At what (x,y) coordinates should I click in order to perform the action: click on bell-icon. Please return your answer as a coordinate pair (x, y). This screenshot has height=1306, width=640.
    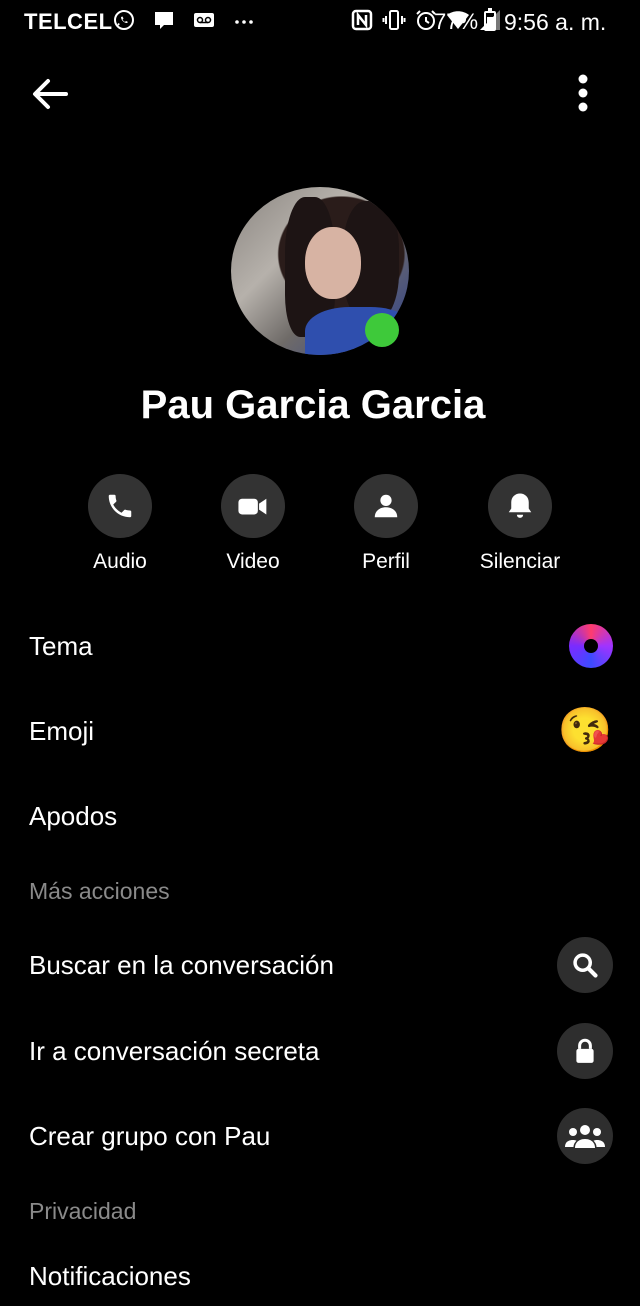
    Looking at the image, I should click on (520, 505).